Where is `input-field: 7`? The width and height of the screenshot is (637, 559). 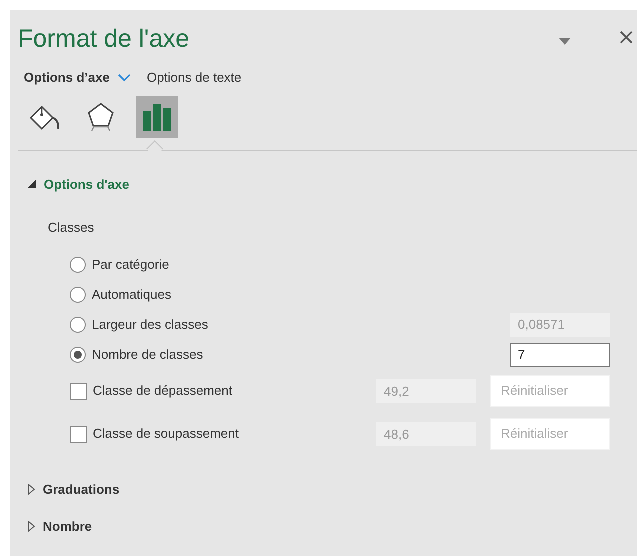 input-field: 7 is located at coordinates (560, 354).